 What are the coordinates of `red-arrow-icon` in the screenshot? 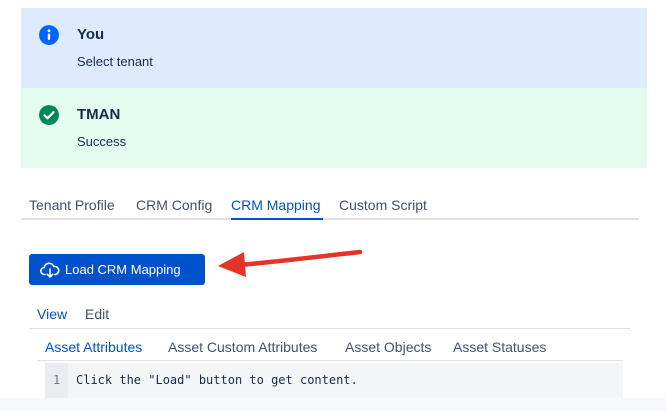 It's located at (290, 263).